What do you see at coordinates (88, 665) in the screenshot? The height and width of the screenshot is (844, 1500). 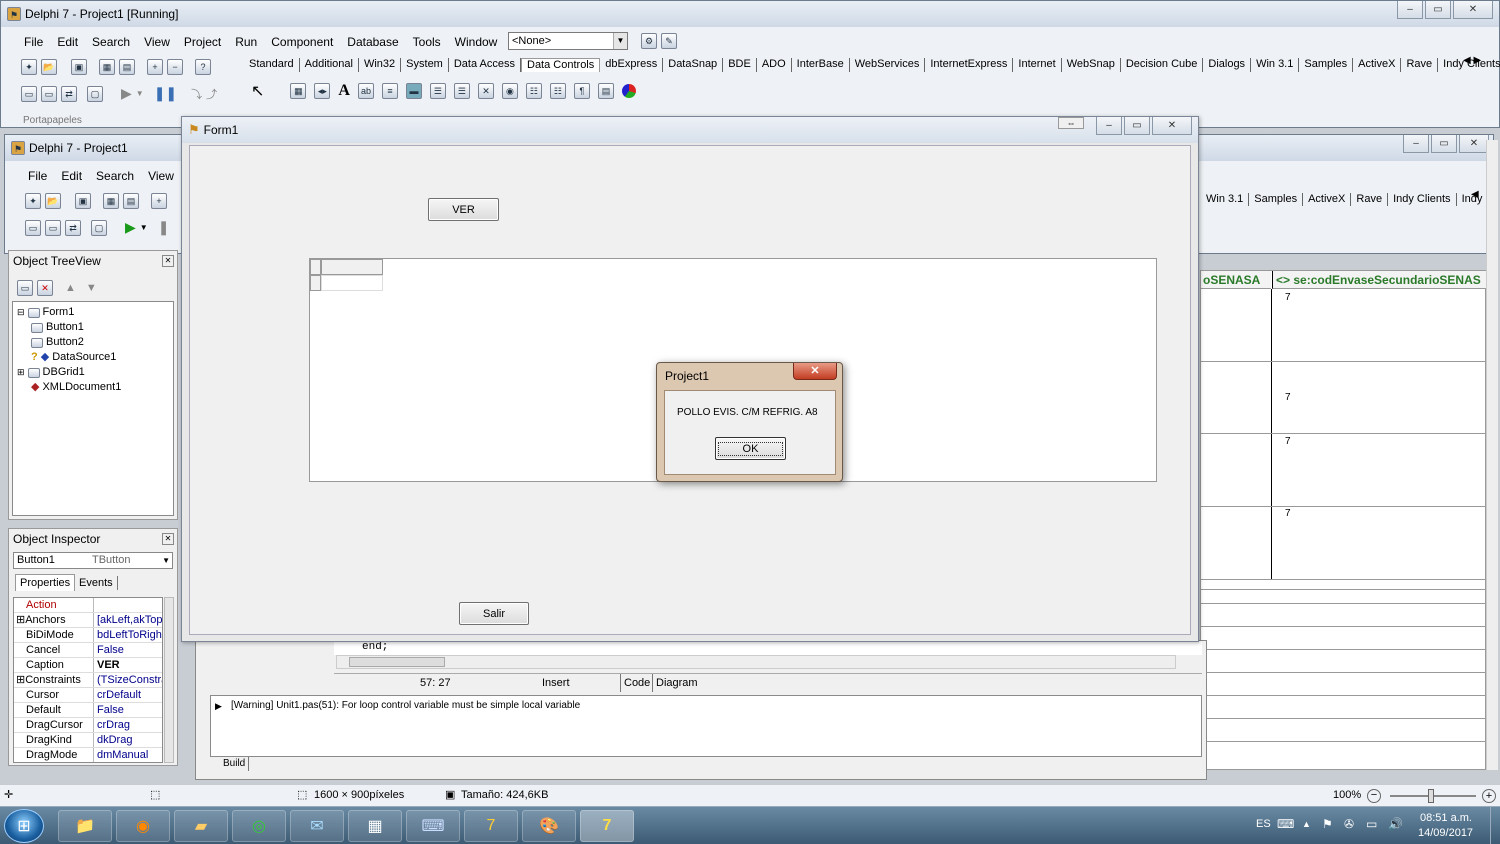 I see `property-row: Caption VER` at bounding box center [88, 665].